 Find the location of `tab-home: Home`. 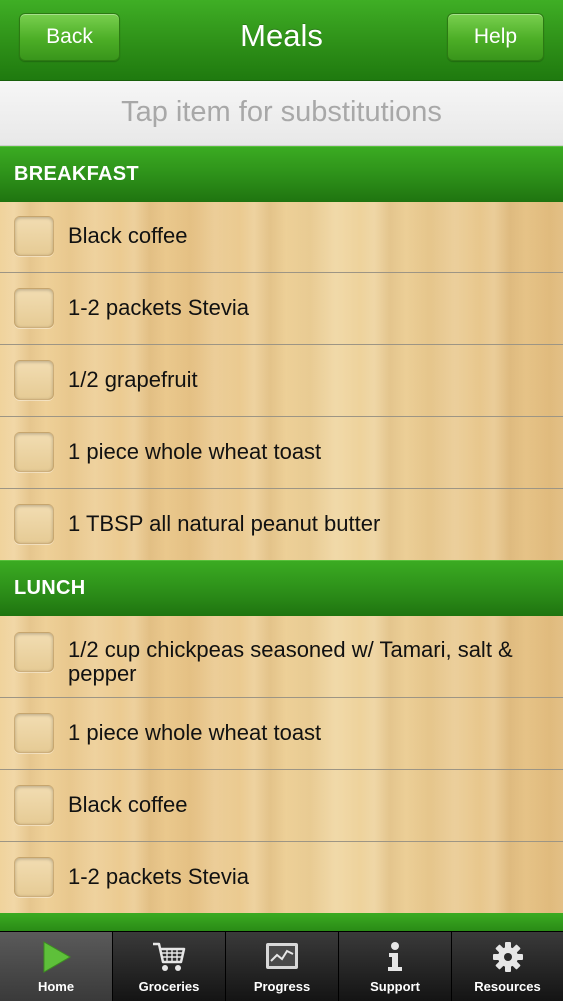

tab-home: Home is located at coordinates (56, 966).